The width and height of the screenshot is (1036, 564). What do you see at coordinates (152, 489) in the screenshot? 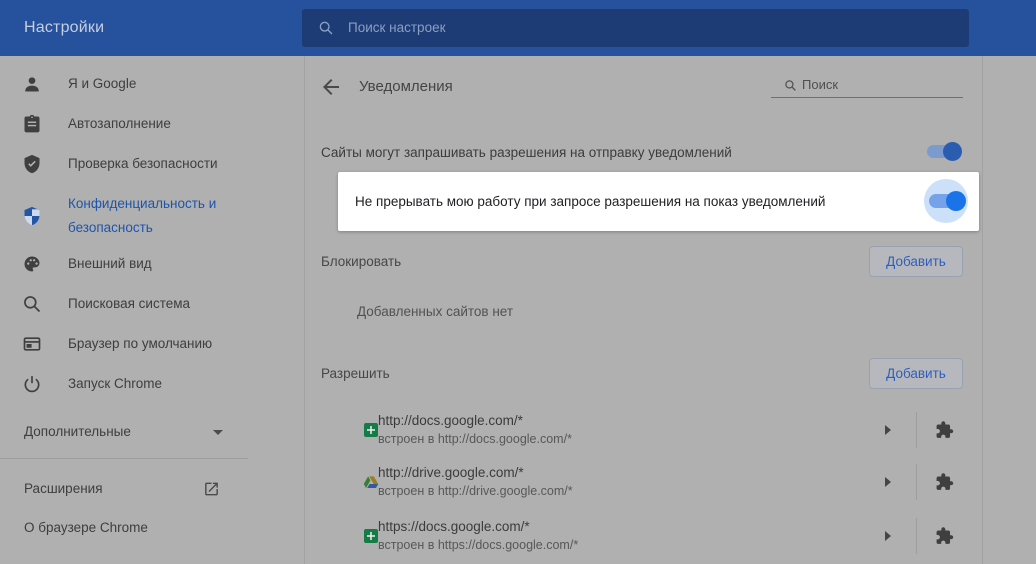
I see `sidebar-item-extensions: Расширения` at bounding box center [152, 489].